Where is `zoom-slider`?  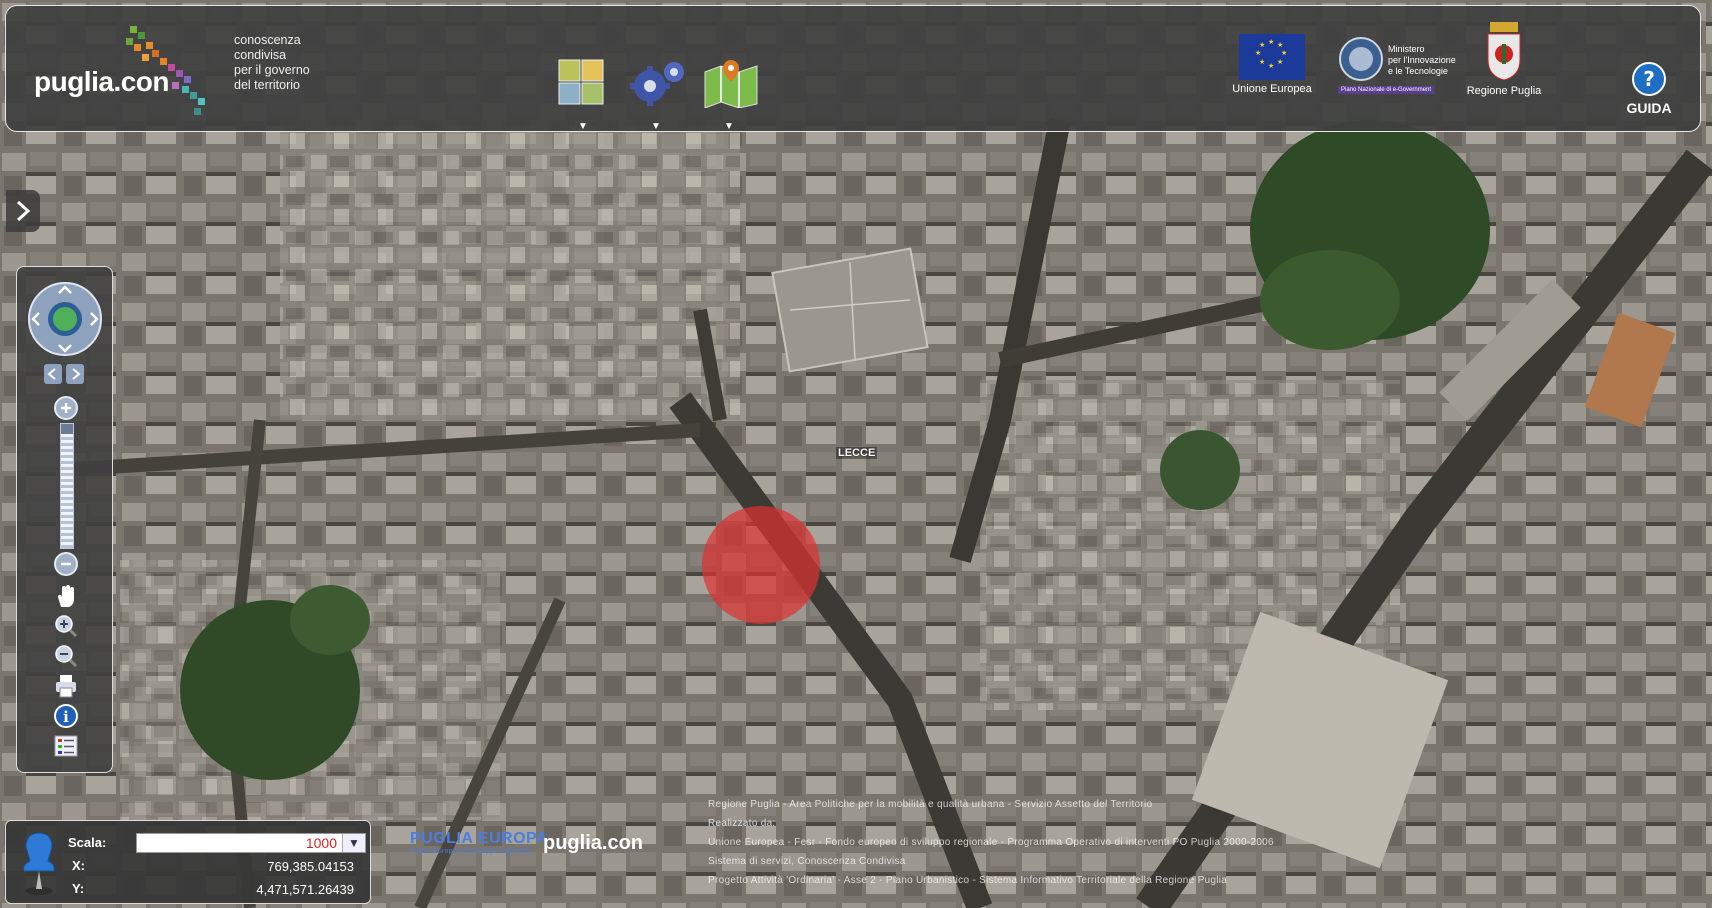 zoom-slider is located at coordinates (67, 486).